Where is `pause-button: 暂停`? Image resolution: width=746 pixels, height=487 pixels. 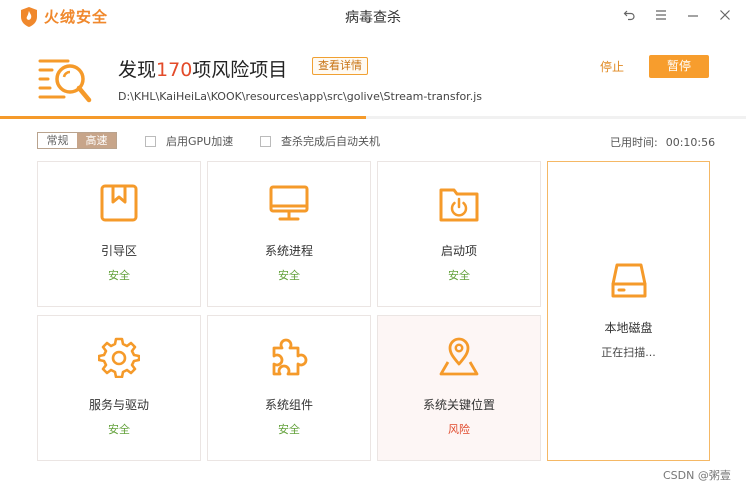
pause-button: 暂停 is located at coordinates (679, 66).